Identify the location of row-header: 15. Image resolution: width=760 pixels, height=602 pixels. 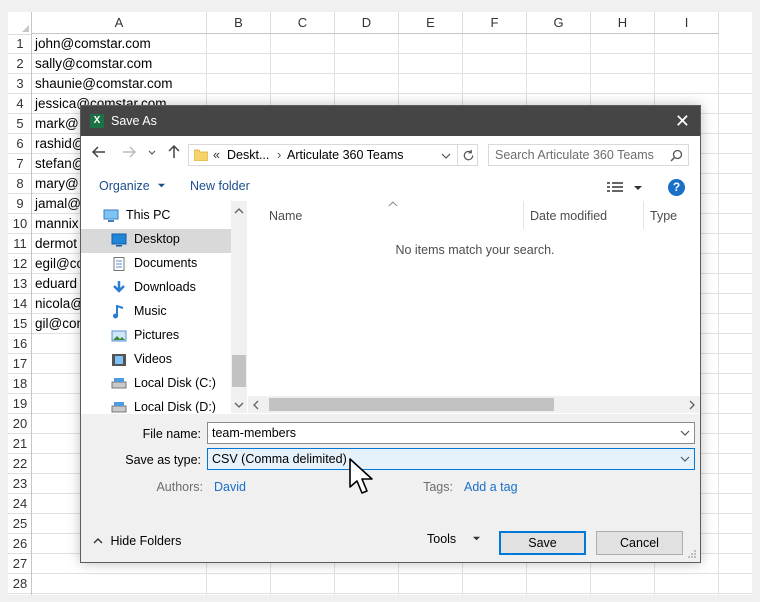
(20, 324).